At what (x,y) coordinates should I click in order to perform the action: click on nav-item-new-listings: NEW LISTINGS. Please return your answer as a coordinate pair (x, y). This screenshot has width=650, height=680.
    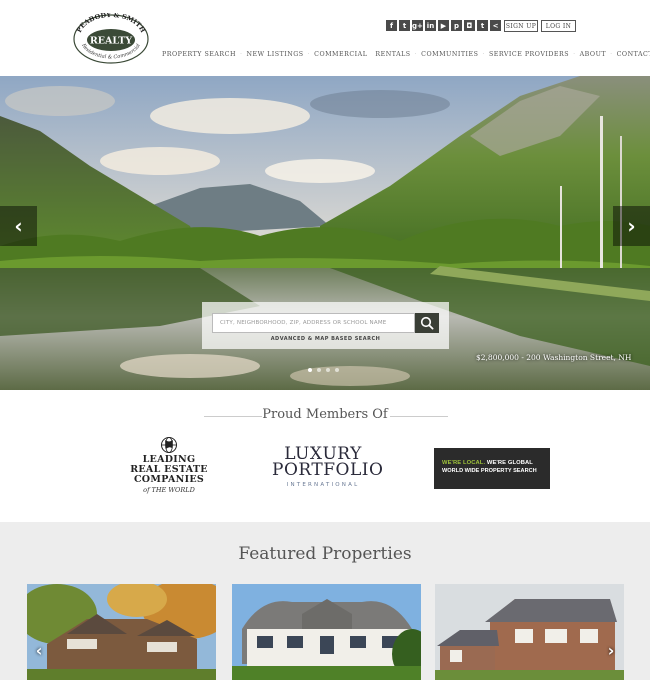
    Looking at the image, I should click on (275, 54).